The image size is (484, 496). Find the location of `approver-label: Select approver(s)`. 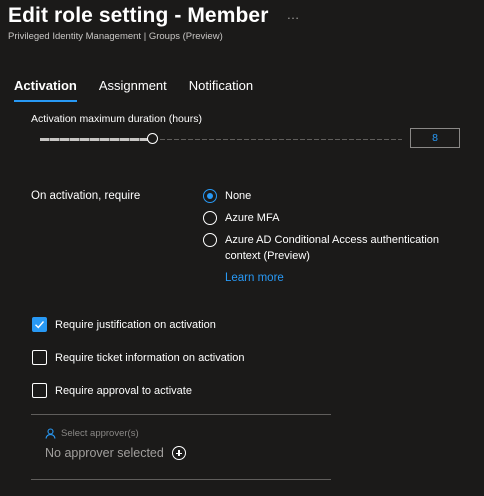

approver-label: Select approver(s) is located at coordinates (92, 433).